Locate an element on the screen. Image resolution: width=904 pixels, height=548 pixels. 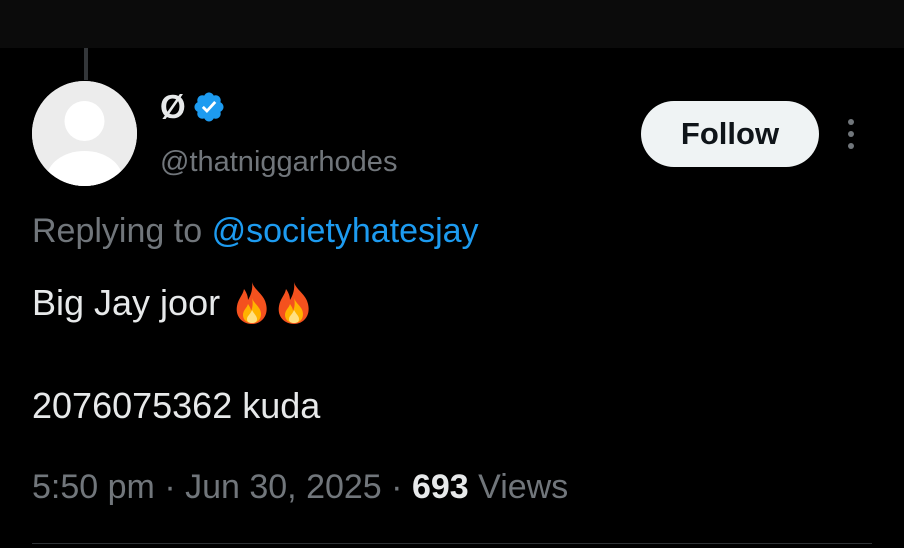
tweet-time: 5:50 pm is located at coordinates (93, 487).